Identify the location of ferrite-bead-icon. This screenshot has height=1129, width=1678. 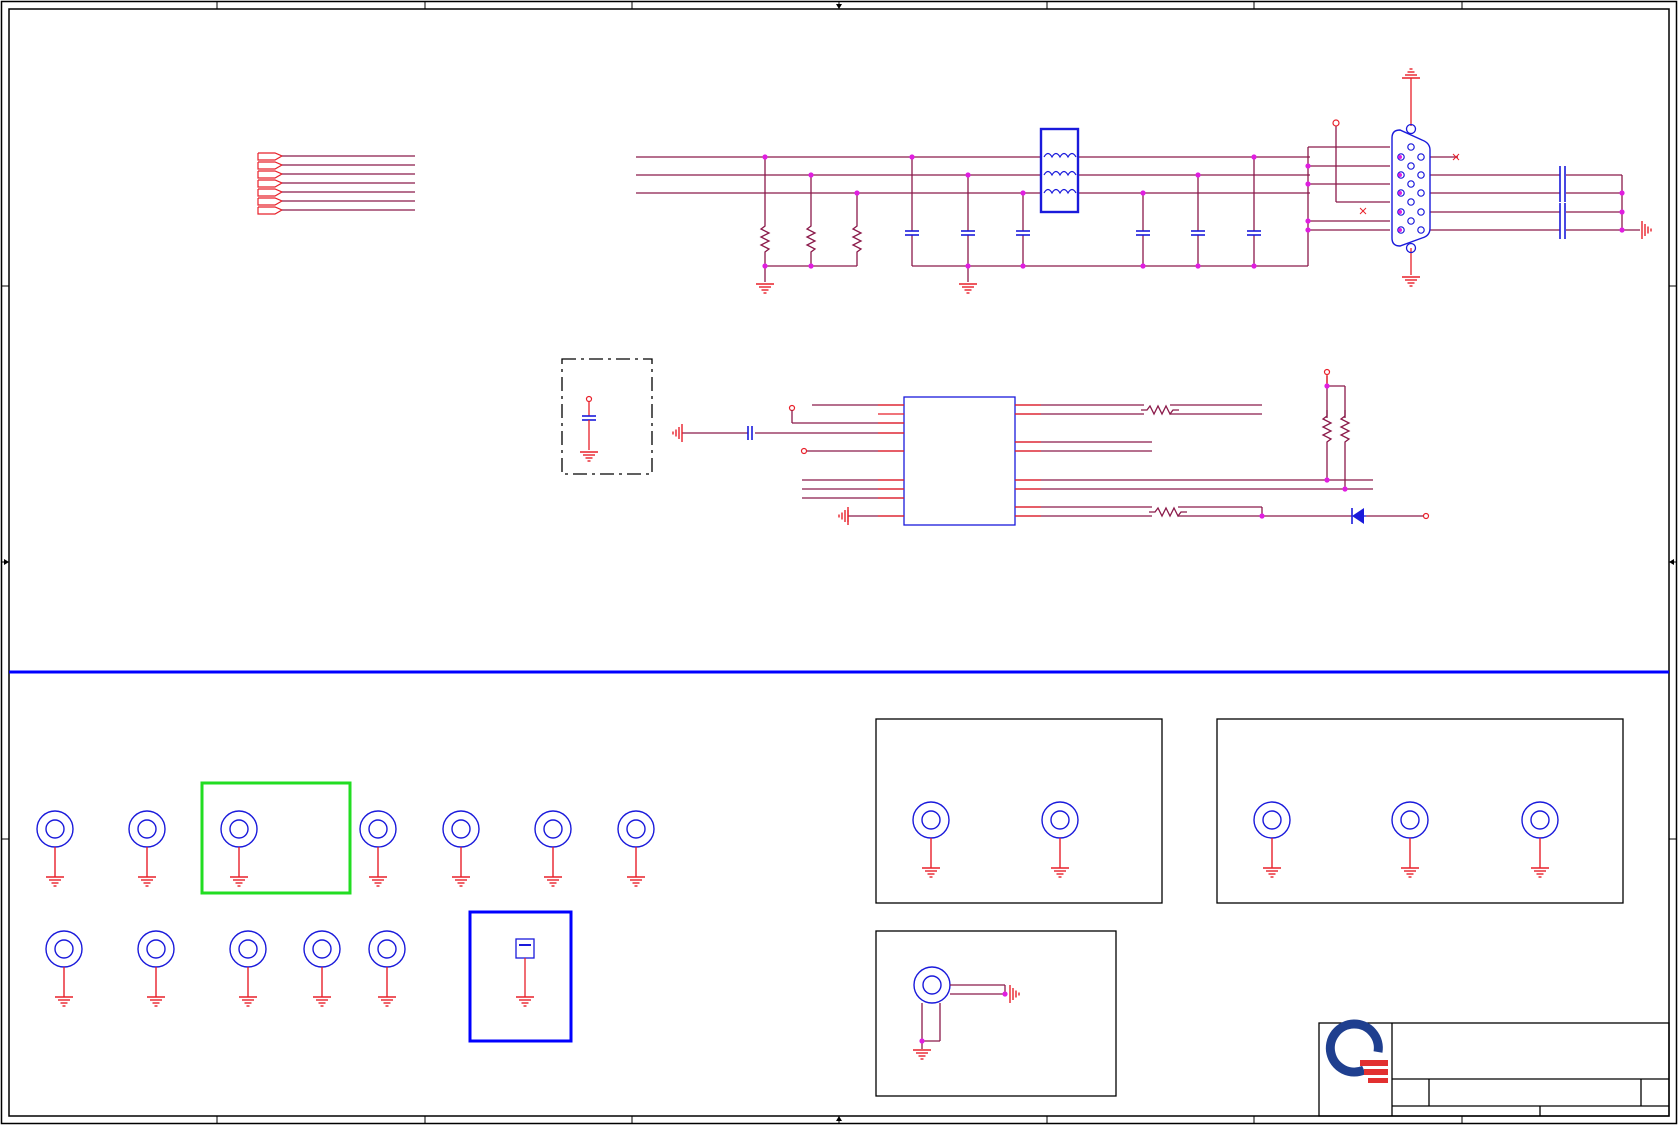
(1059, 170).